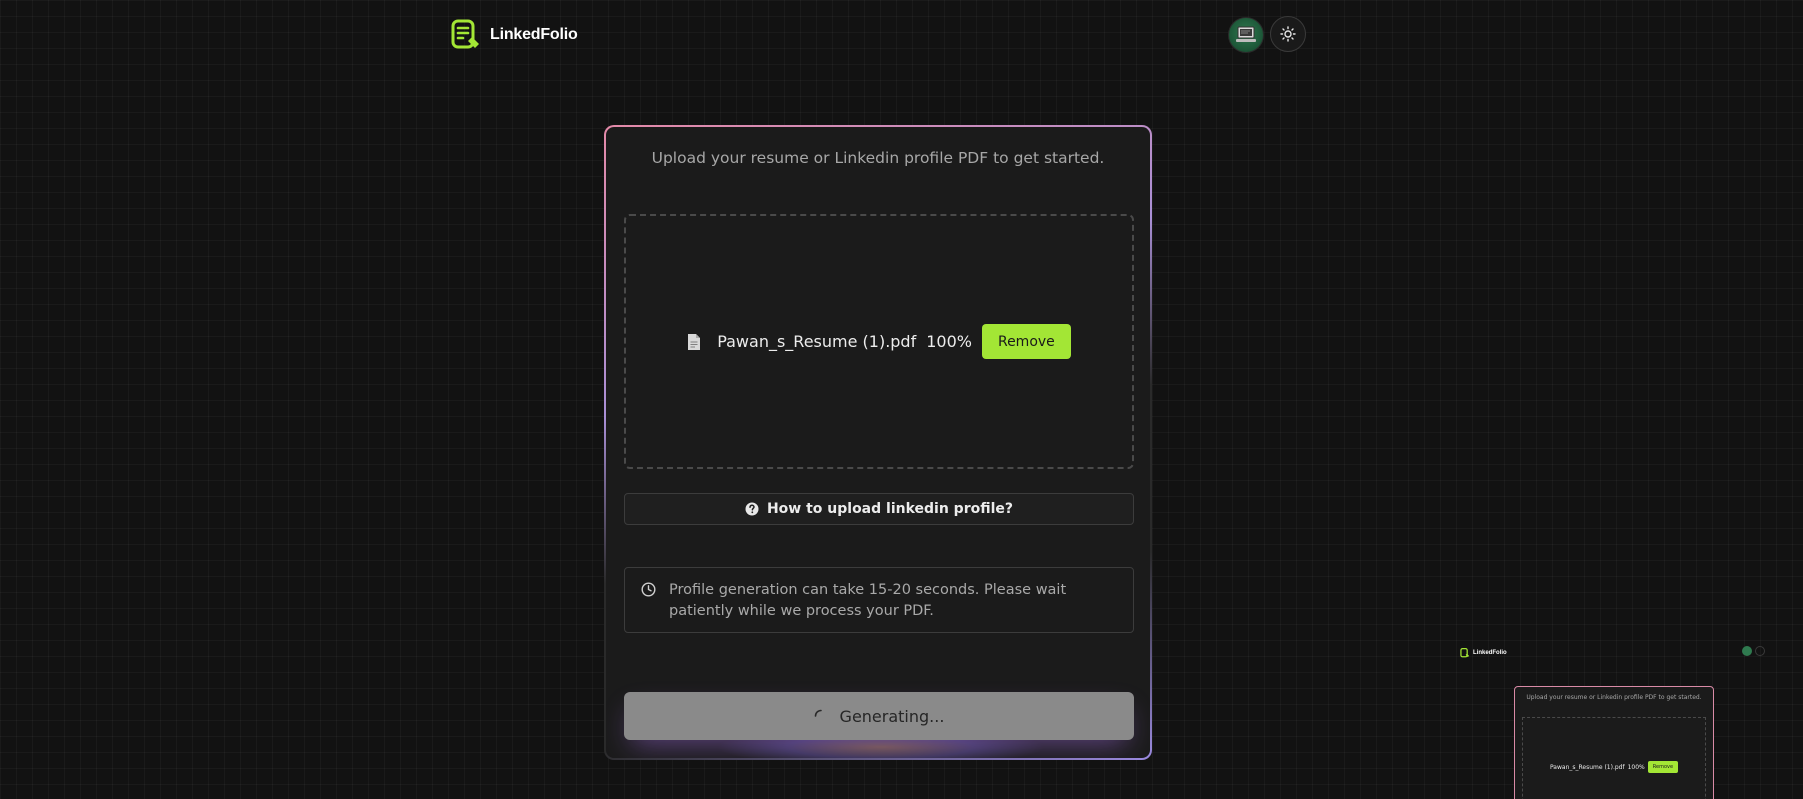  Describe the element at coordinates (1026, 341) in the screenshot. I see `remove-file-button: Remove` at that location.